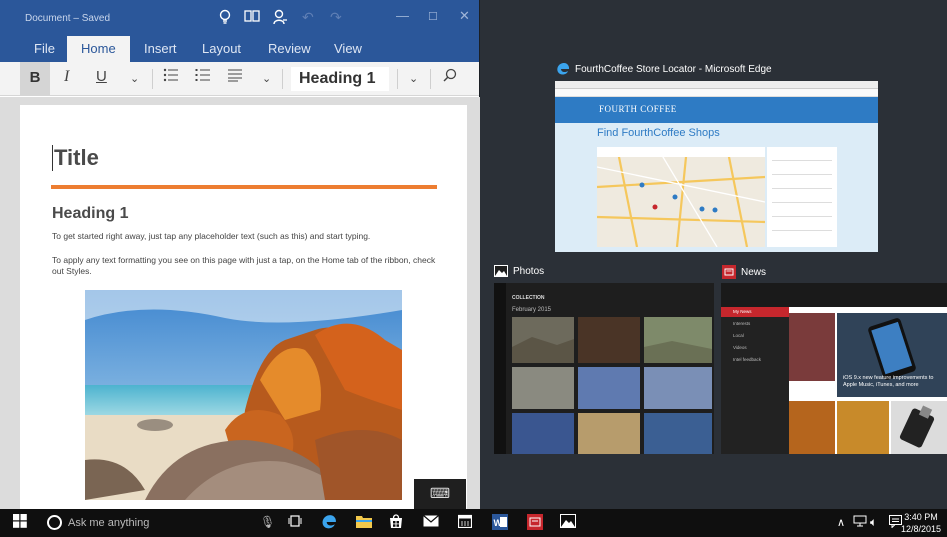 This screenshot has width=947, height=537. Describe the element at coordinates (535, 523) in the screenshot. I see `news-taskbar-icon` at that location.